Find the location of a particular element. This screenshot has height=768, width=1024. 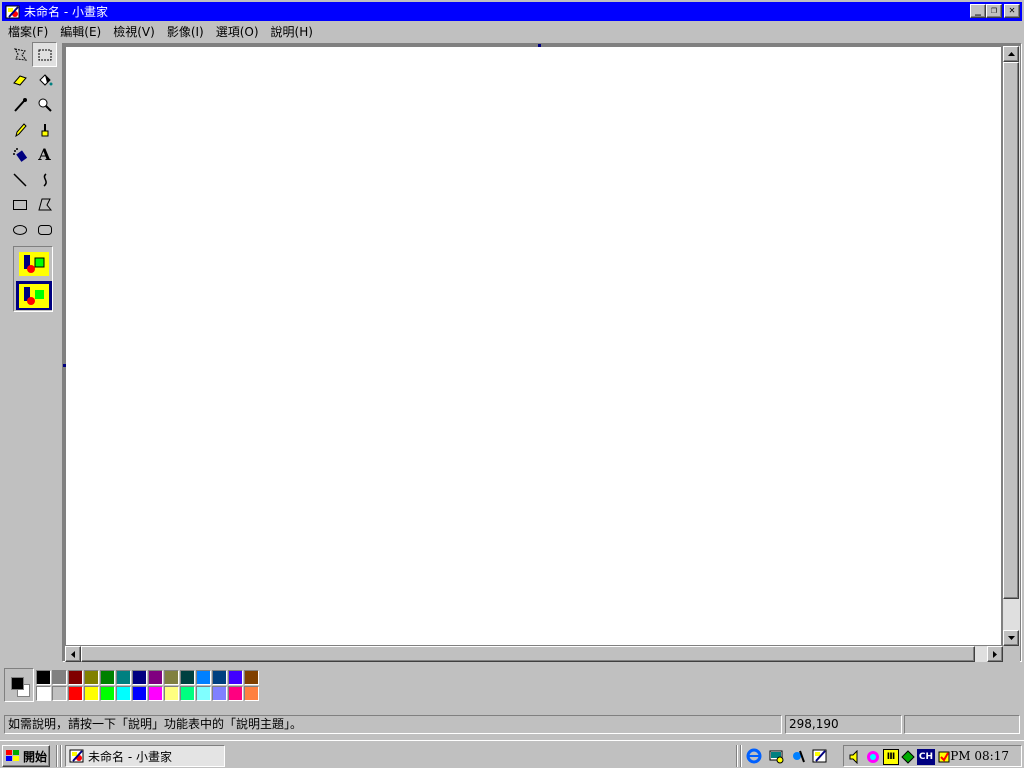

menu-help: 說明(H) is located at coordinates (292, 31).